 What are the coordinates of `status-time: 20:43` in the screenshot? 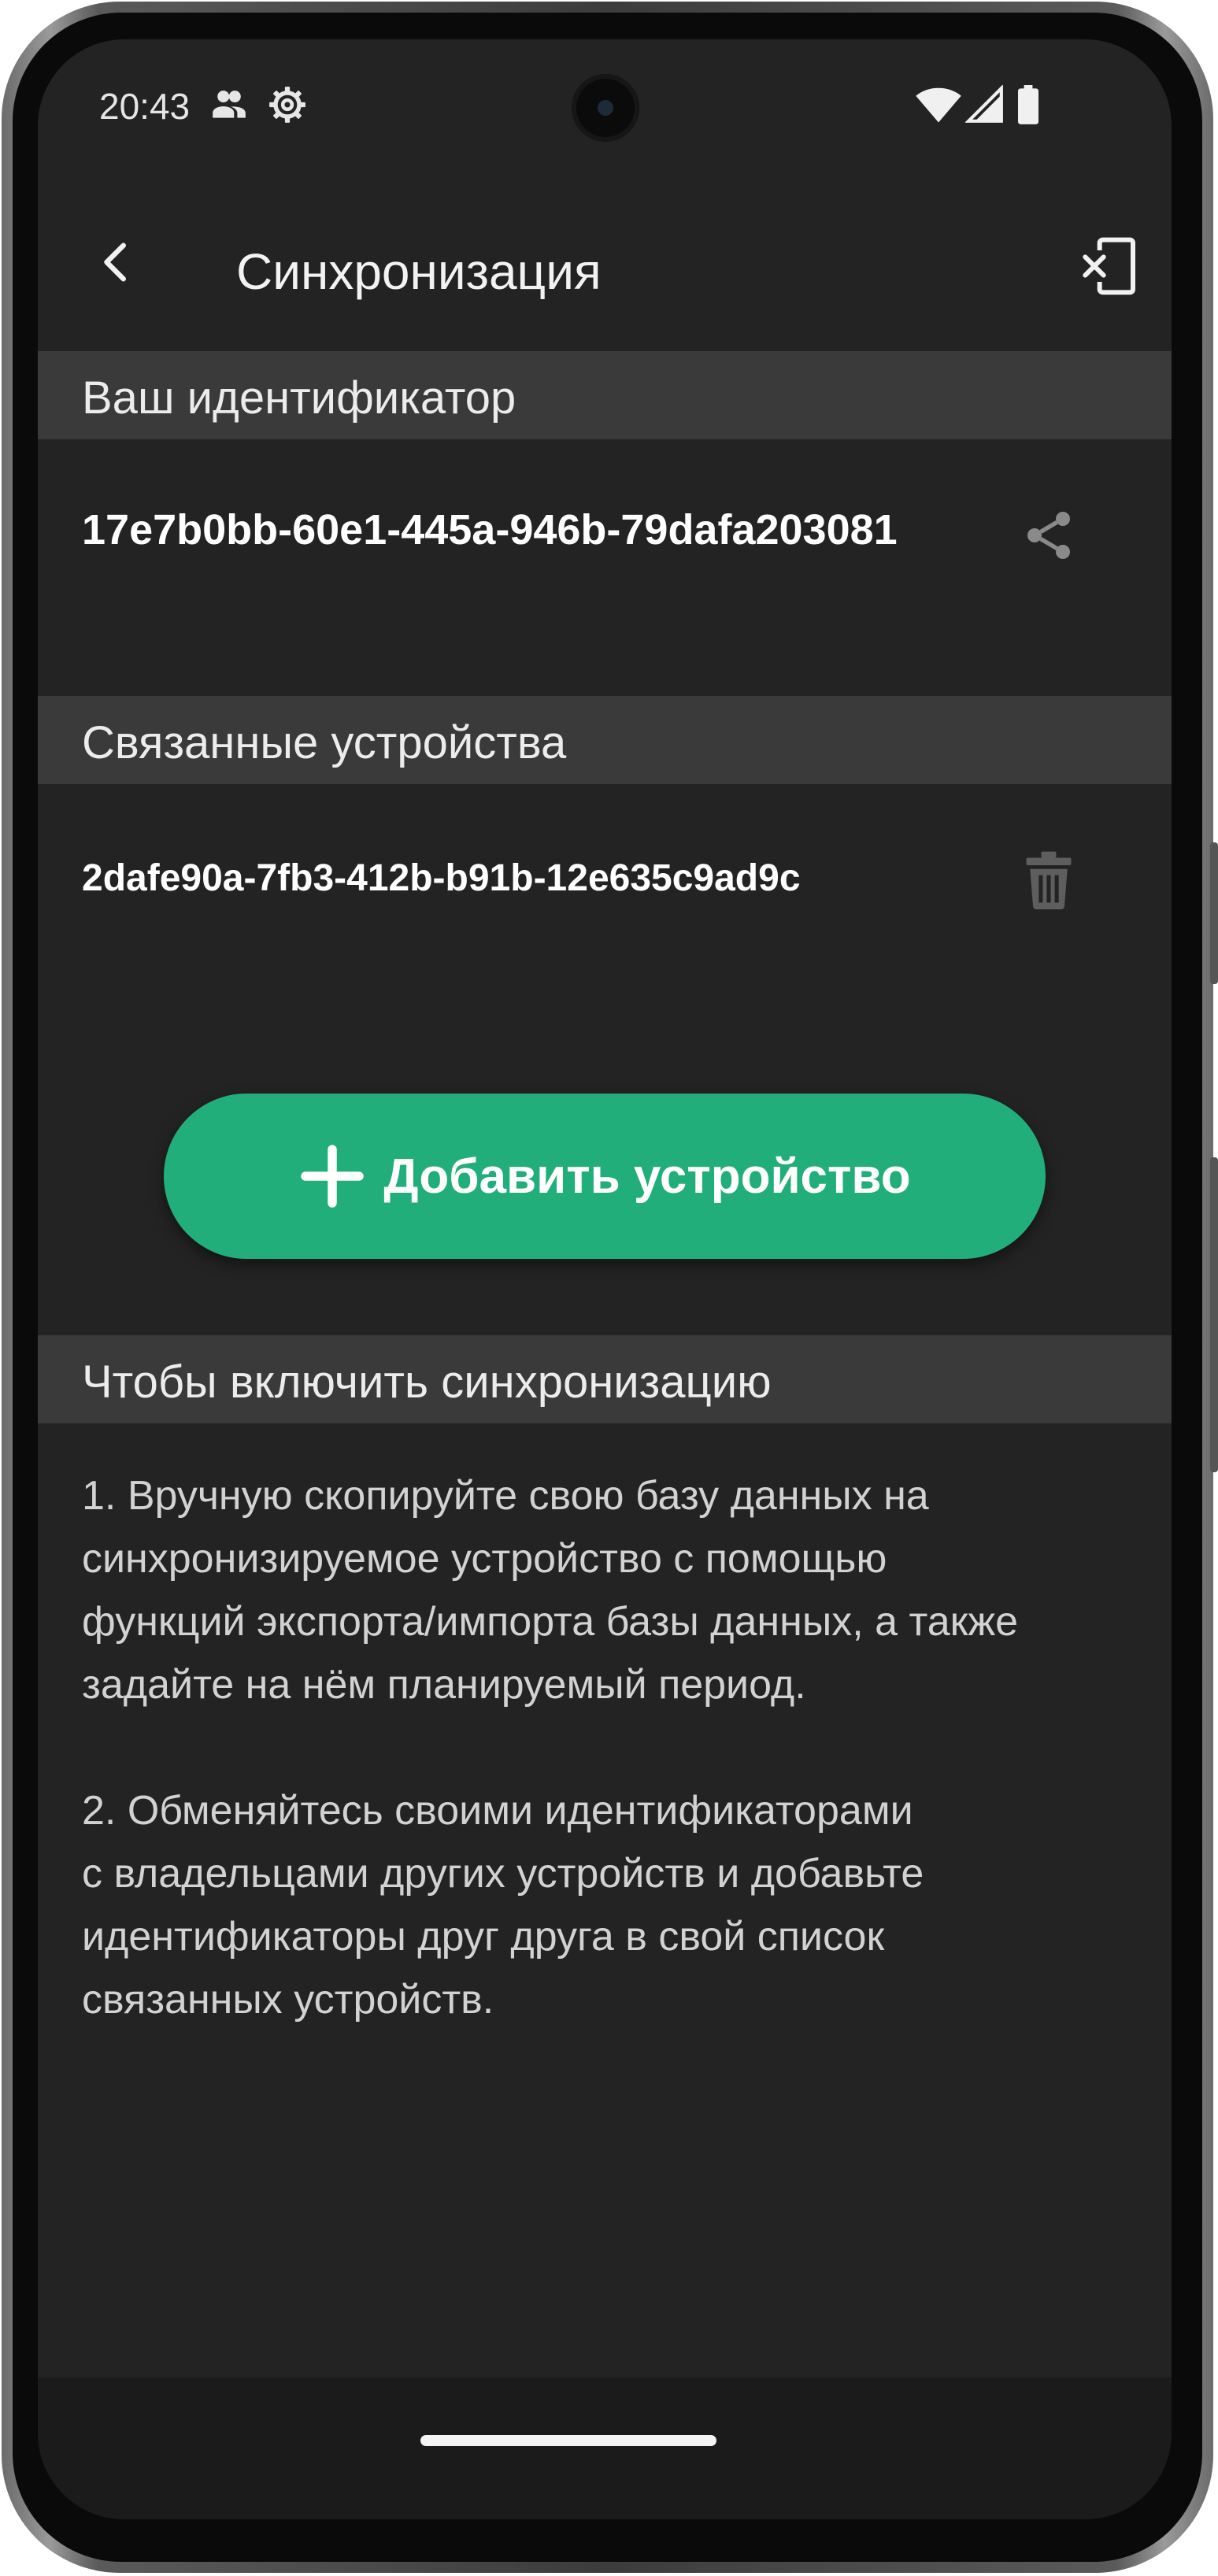 It's located at (145, 106).